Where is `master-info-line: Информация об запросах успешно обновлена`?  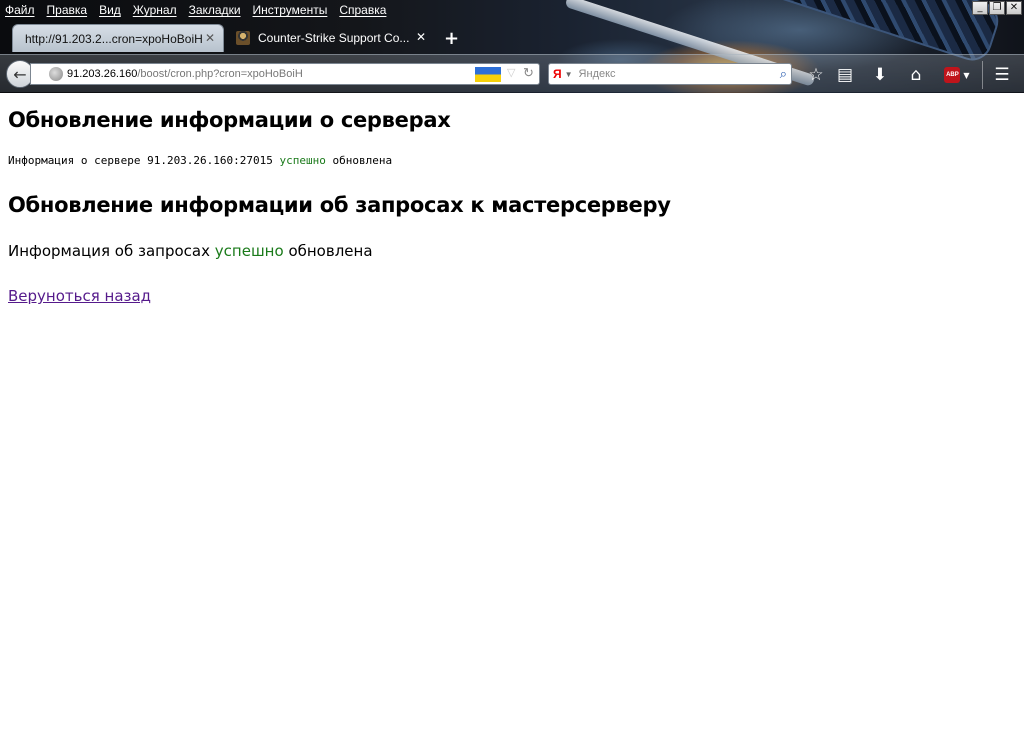
master-info-line: Информация об запросах успешно обновлена is located at coordinates (512, 251).